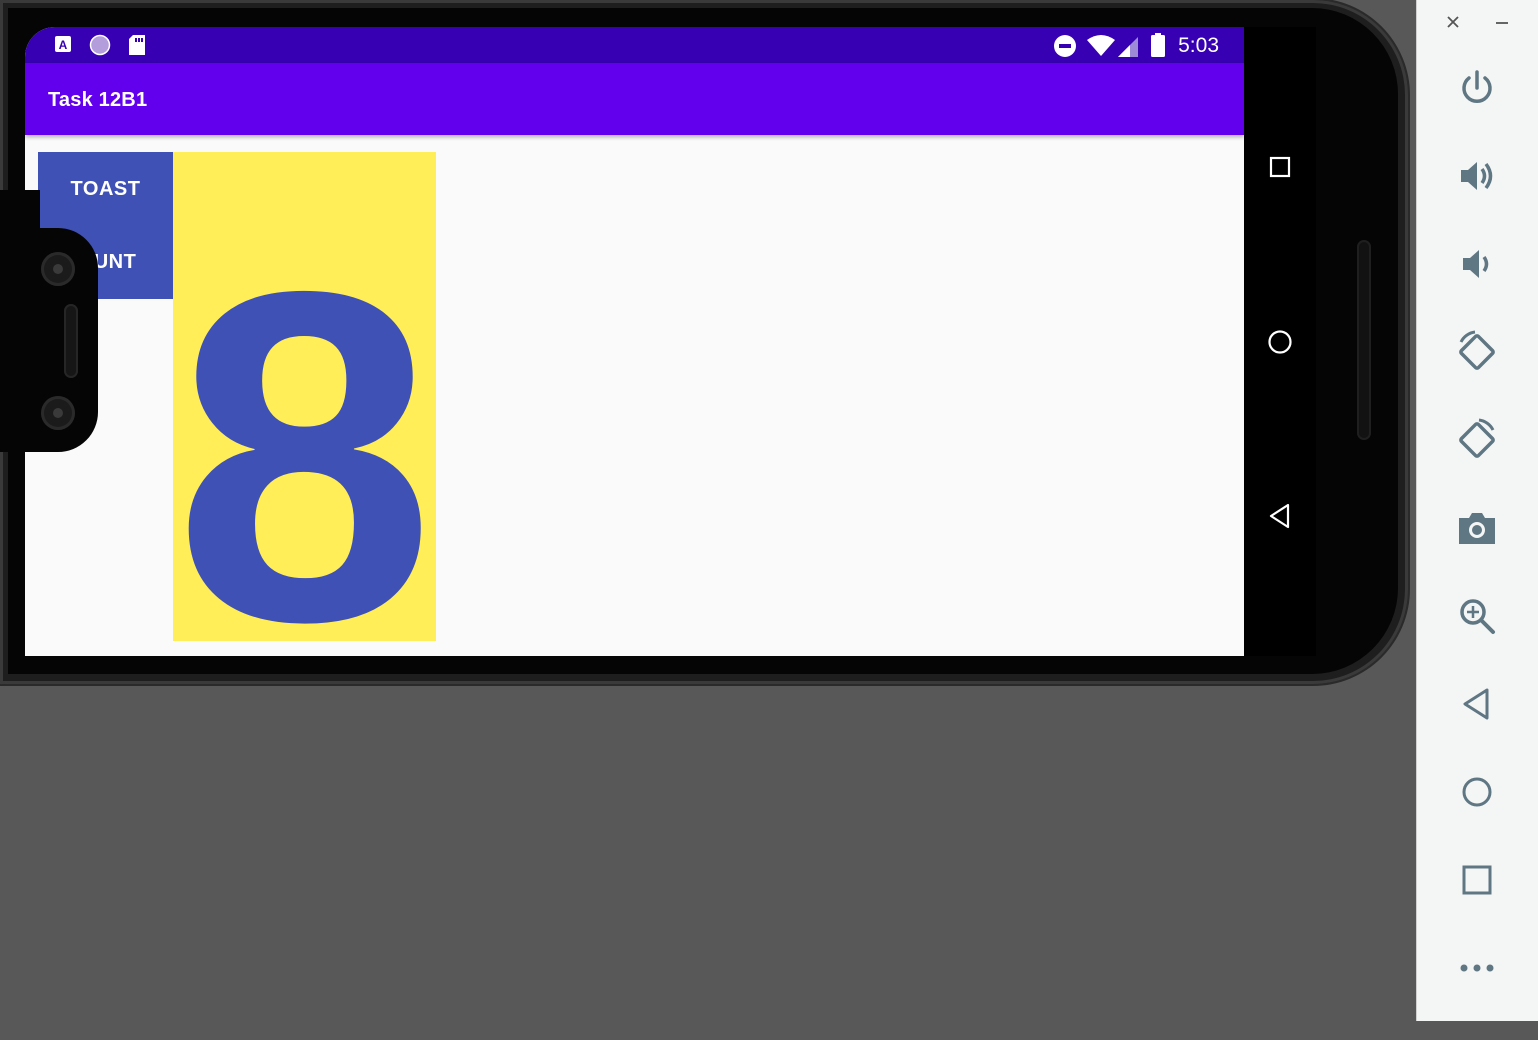 The width and height of the screenshot is (1538, 1040). Describe the element at coordinates (1453, 22) in the screenshot. I see `close-icon` at that location.